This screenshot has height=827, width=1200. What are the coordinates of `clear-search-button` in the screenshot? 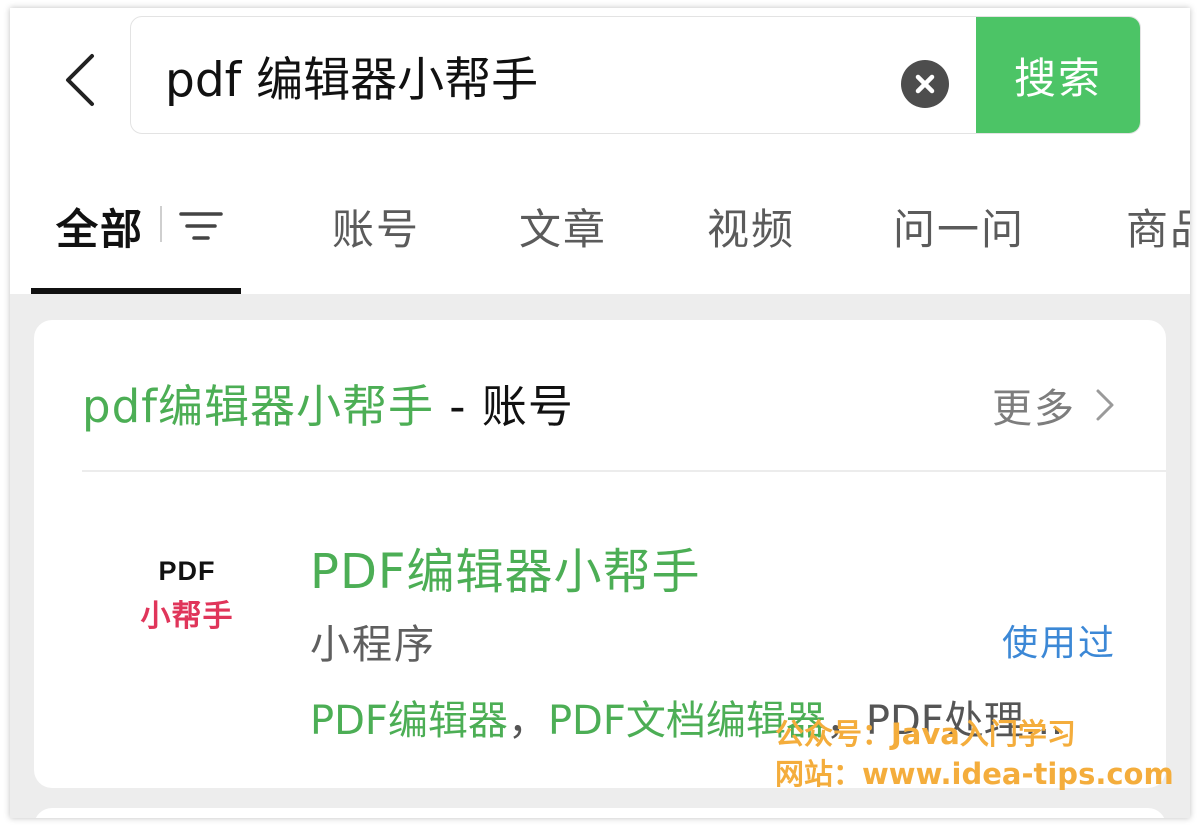 It's located at (925, 84).